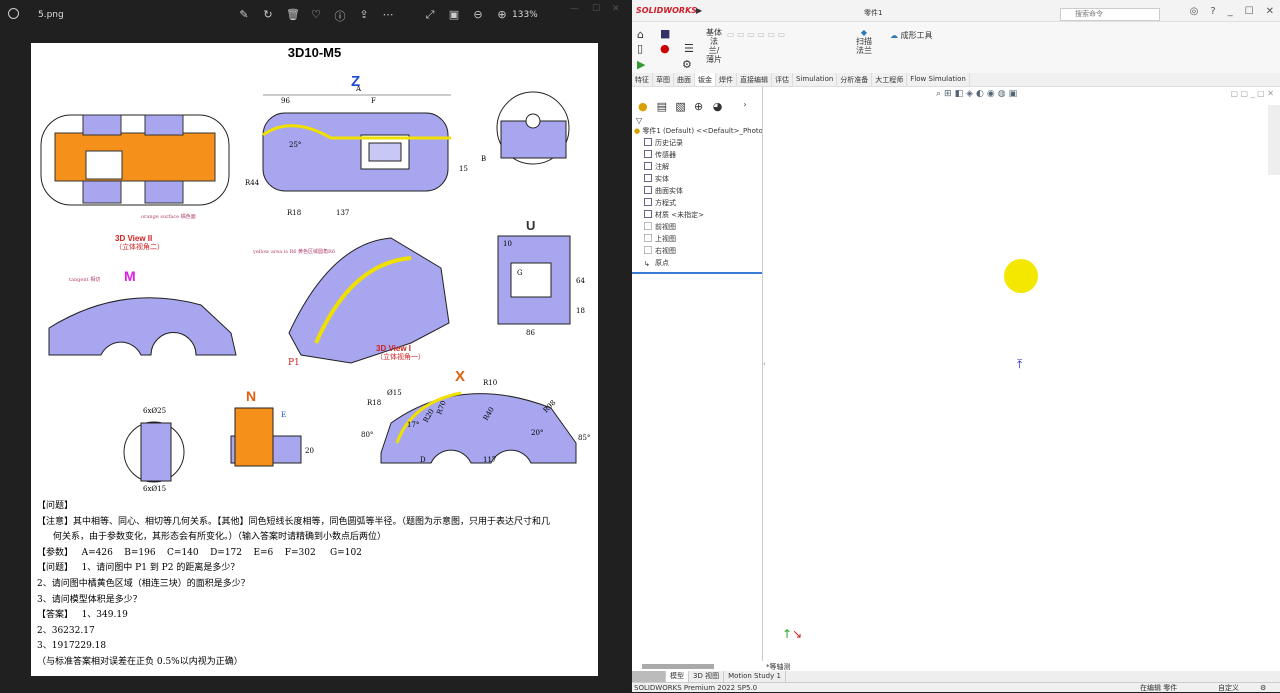  Describe the element at coordinates (755, 676) in the screenshot. I see `tab-motion-study: Motion Study 1` at that location.